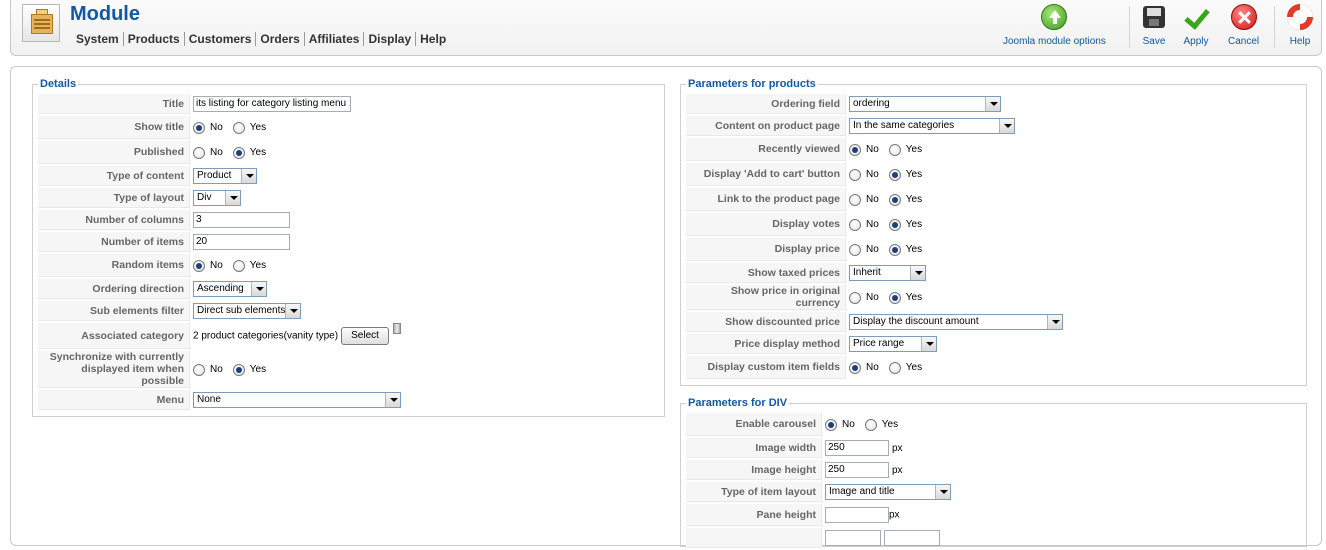 The image size is (1326, 550). I want to click on items-input: 20, so click(241, 242).